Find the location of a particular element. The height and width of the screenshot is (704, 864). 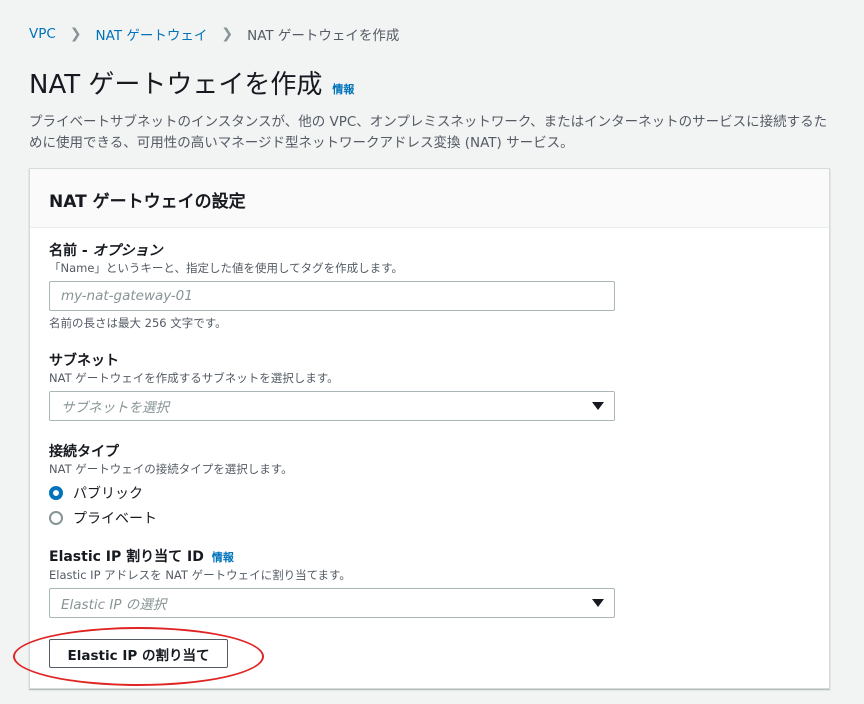

radio-option-private: プライベート is located at coordinates (171, 517).